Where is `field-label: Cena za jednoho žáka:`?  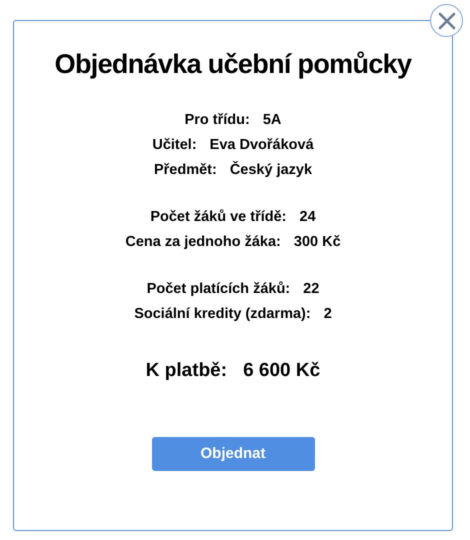
field-label: Cena za jednoho žáka: is located at coordinates (203, 241).